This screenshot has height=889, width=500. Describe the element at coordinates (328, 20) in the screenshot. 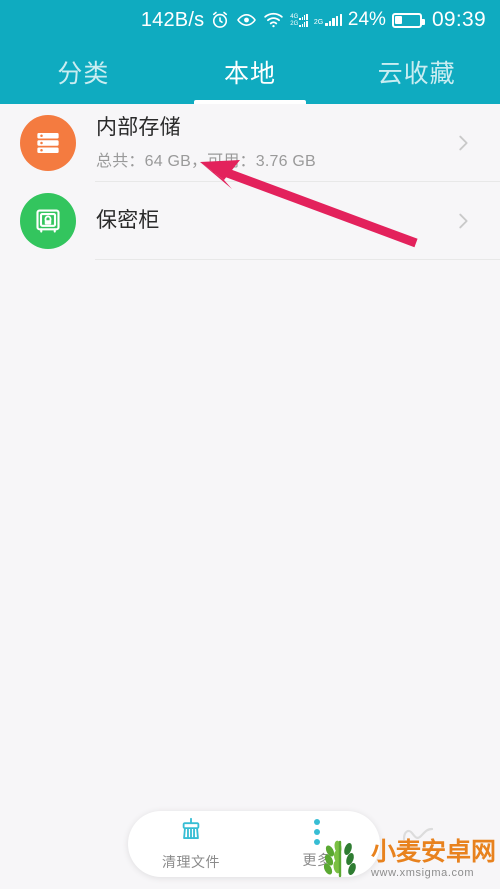

I see `signal-2g-icon: 2G` at that location.